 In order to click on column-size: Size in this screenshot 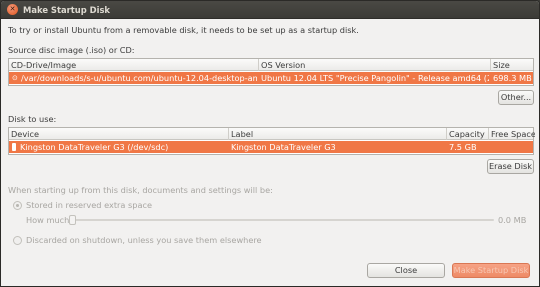, I will do `click(513, 65)`.